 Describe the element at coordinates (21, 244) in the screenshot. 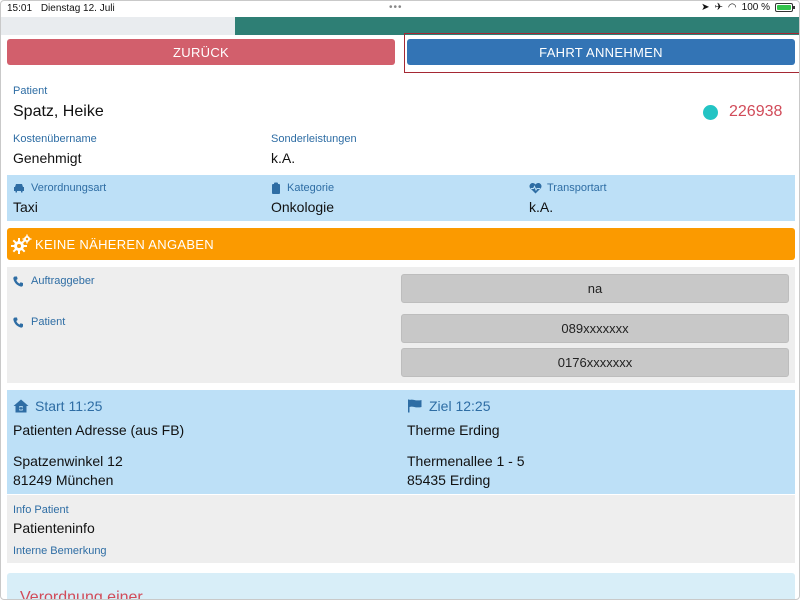

I see `gears-icon` at that location.